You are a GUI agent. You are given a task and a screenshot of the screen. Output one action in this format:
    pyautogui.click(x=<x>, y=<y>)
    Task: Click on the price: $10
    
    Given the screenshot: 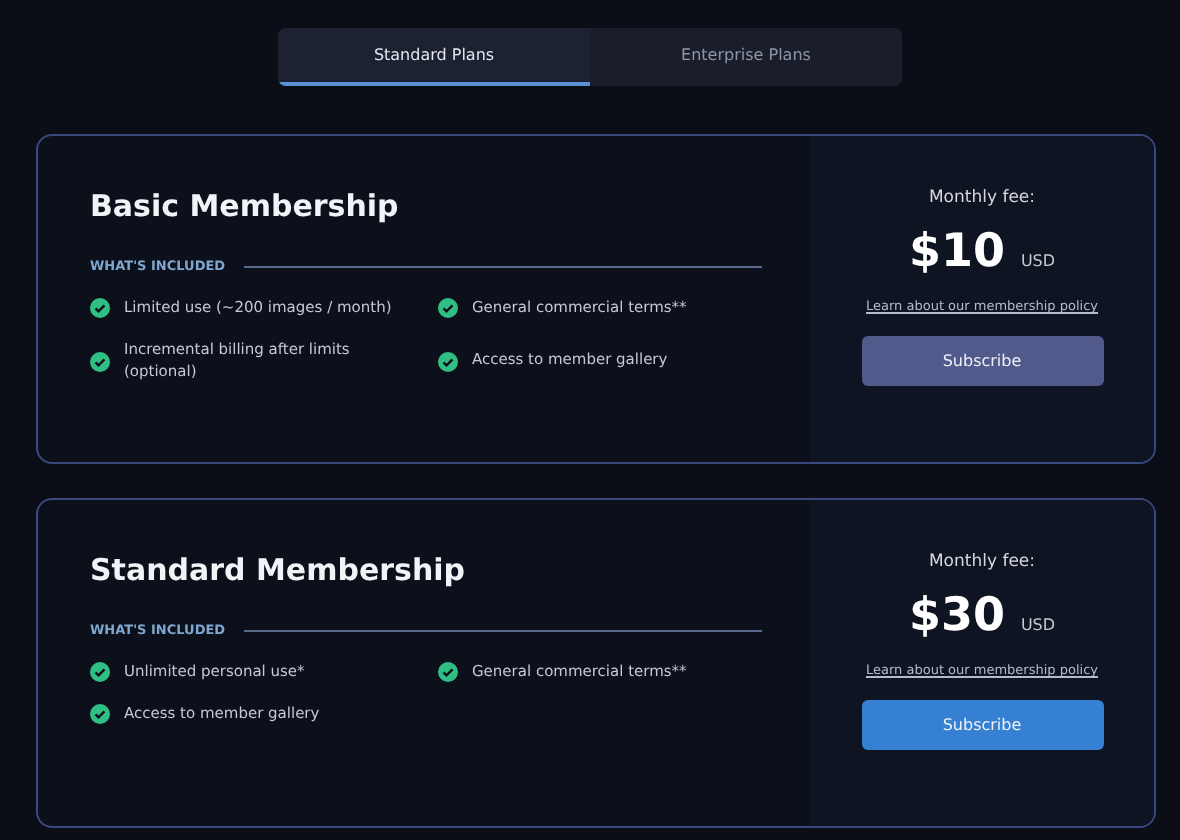 What is the action you would take?
    pyautogui.click(x=956, y=252)
    